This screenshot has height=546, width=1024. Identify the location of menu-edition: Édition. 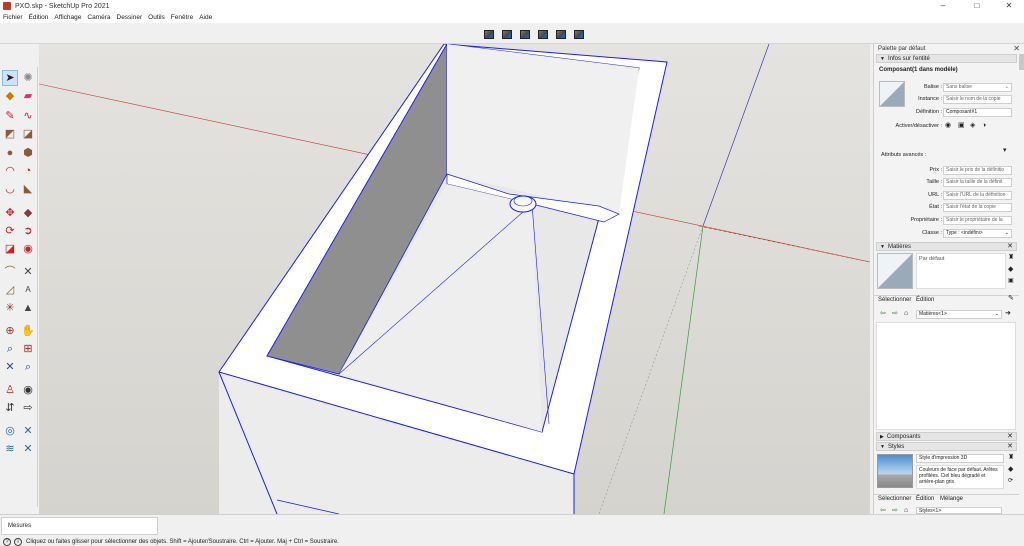
(39, 17).